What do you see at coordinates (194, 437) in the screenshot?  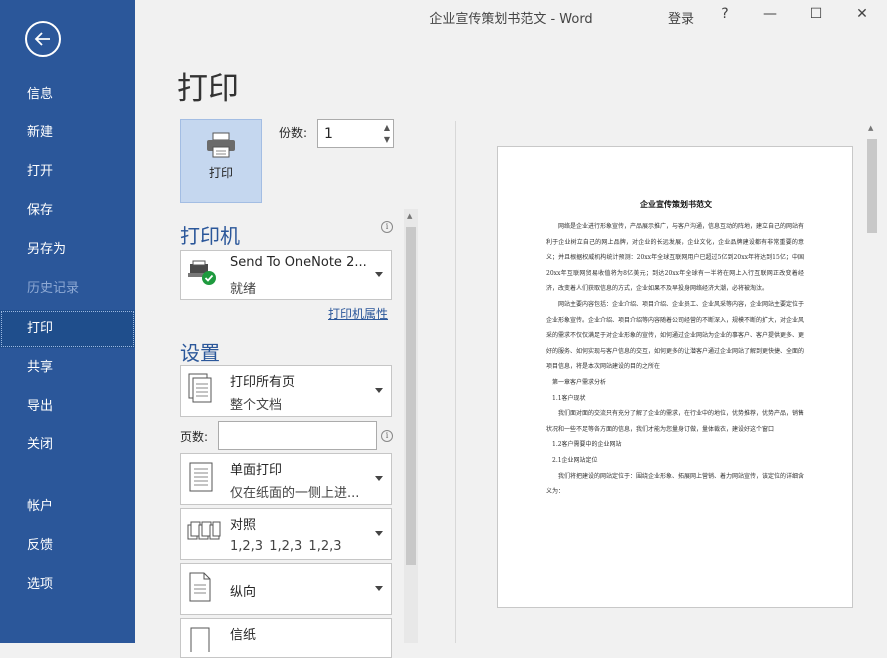 I see `pages-label: 页数:` at bounding box center [194, 437].